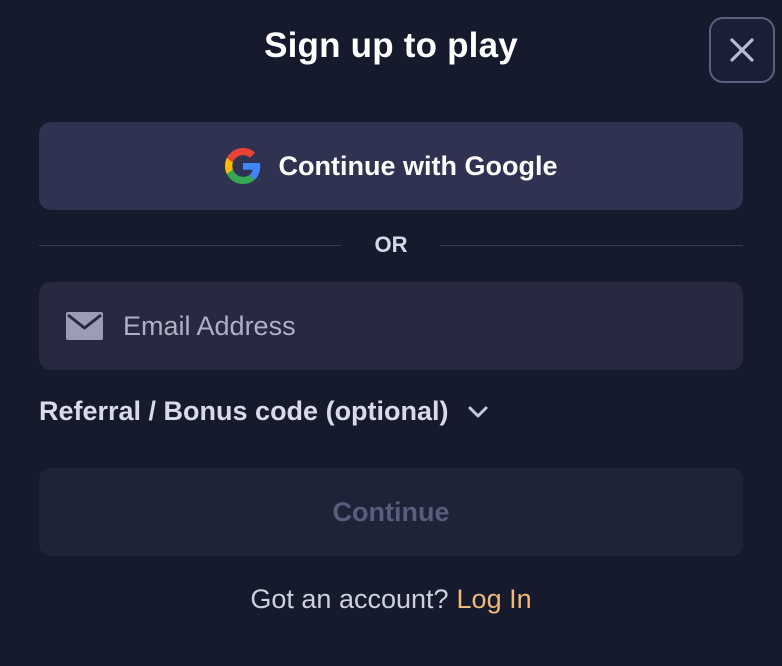  What do you see at coordinates (591, 245) in the screenshot?
I see `divider-line-right` at bounding box center [591, 245].